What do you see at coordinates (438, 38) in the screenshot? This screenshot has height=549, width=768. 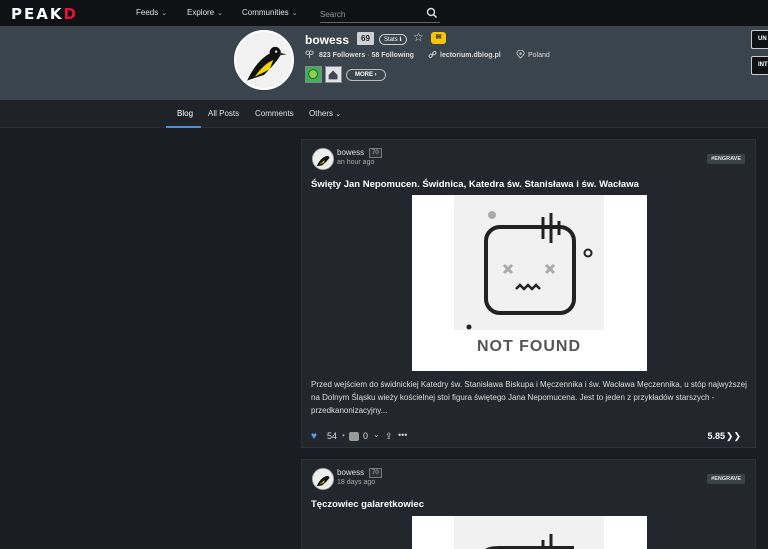 I see `megaphone-badge-icon: ✉` at bounding box center [438, 38].